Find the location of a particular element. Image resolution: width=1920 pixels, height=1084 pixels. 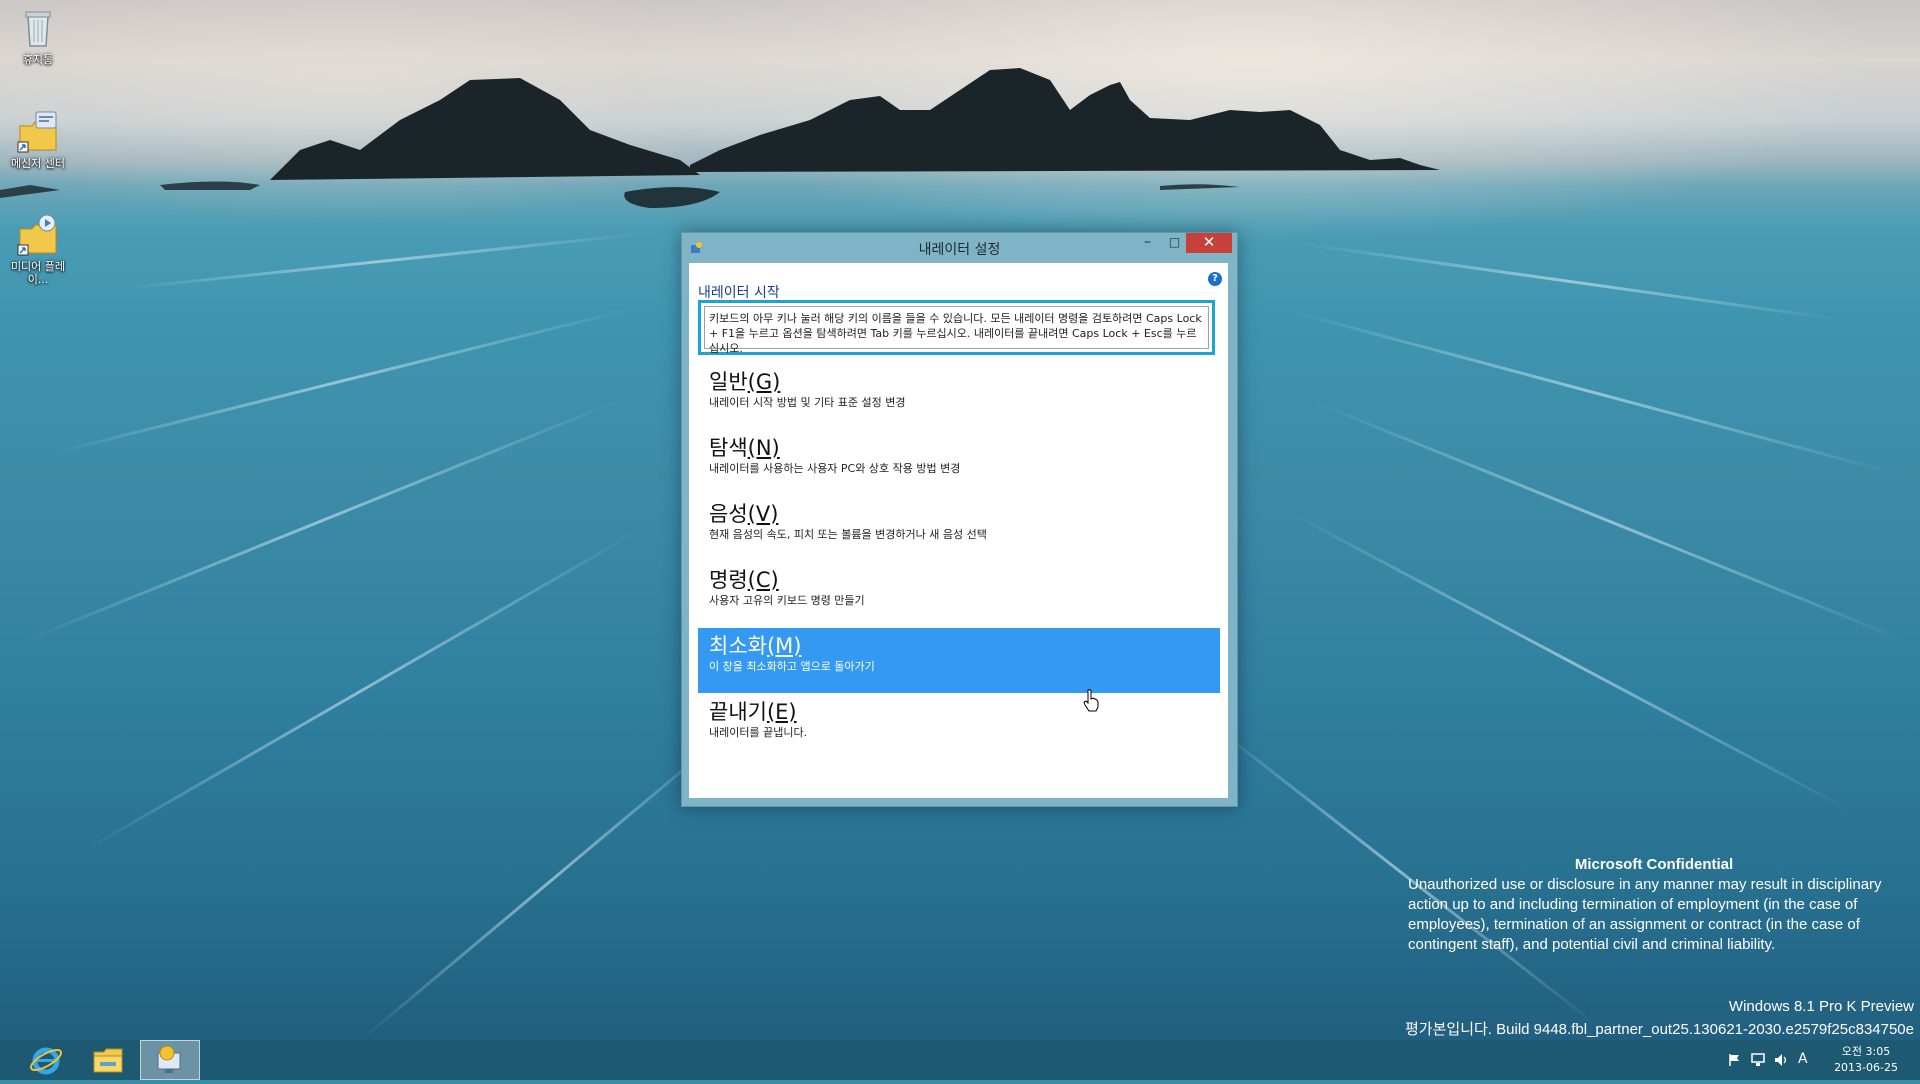

menu-item-description: 내레이터를 사용하는 사용자 PC와 상호 작용 방법 변경 is located at coordinates (835, 468).